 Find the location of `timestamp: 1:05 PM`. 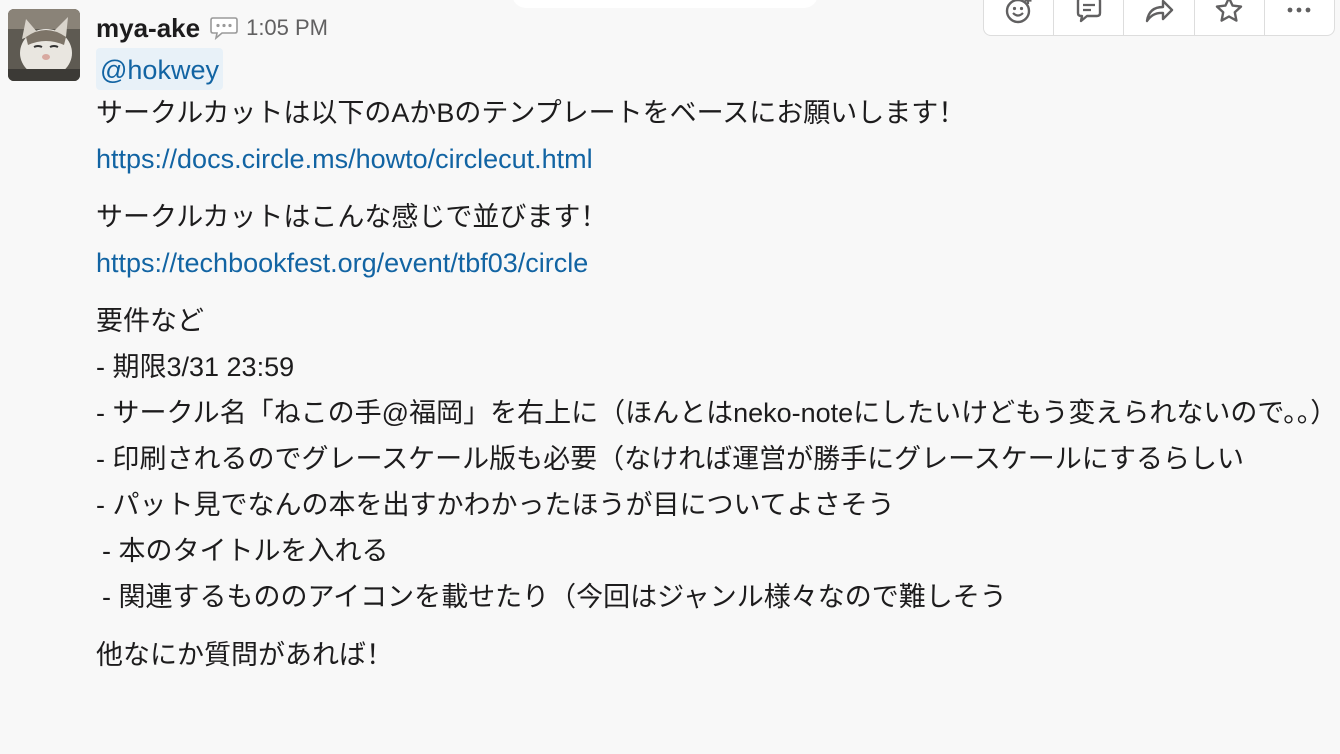

timestamp: 1:05 PM is located at coordinates (287, 28).